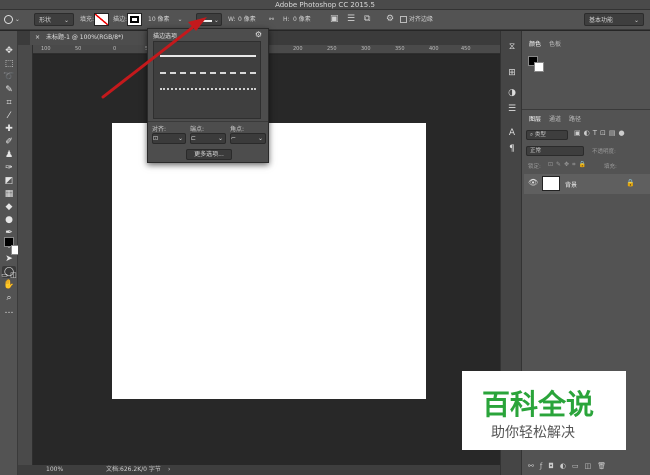 The height and width of the screenshot is (475, 650). What do you see at coordinates (535, 43) in the screenshot?
I see `tab-color: 颜色` at bounding box center [535, 43].